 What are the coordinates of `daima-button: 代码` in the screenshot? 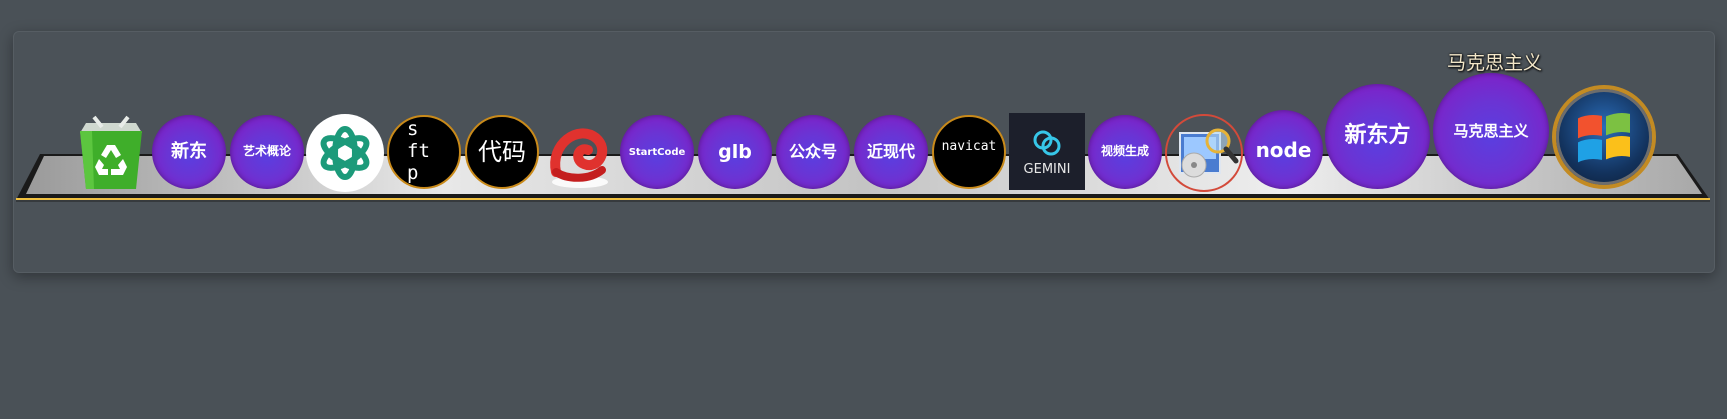 It's located at (502, 152).